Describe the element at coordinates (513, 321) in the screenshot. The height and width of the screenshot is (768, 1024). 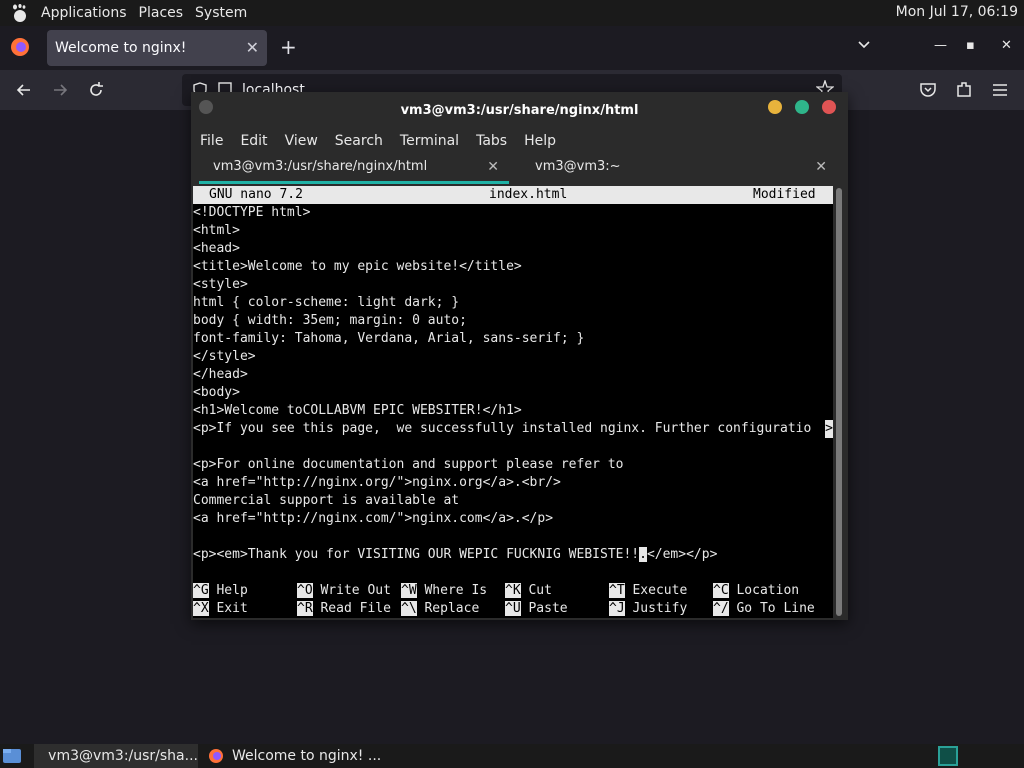
I see `code-line: body { width: 35em; margin: 0 auto;` at that location.